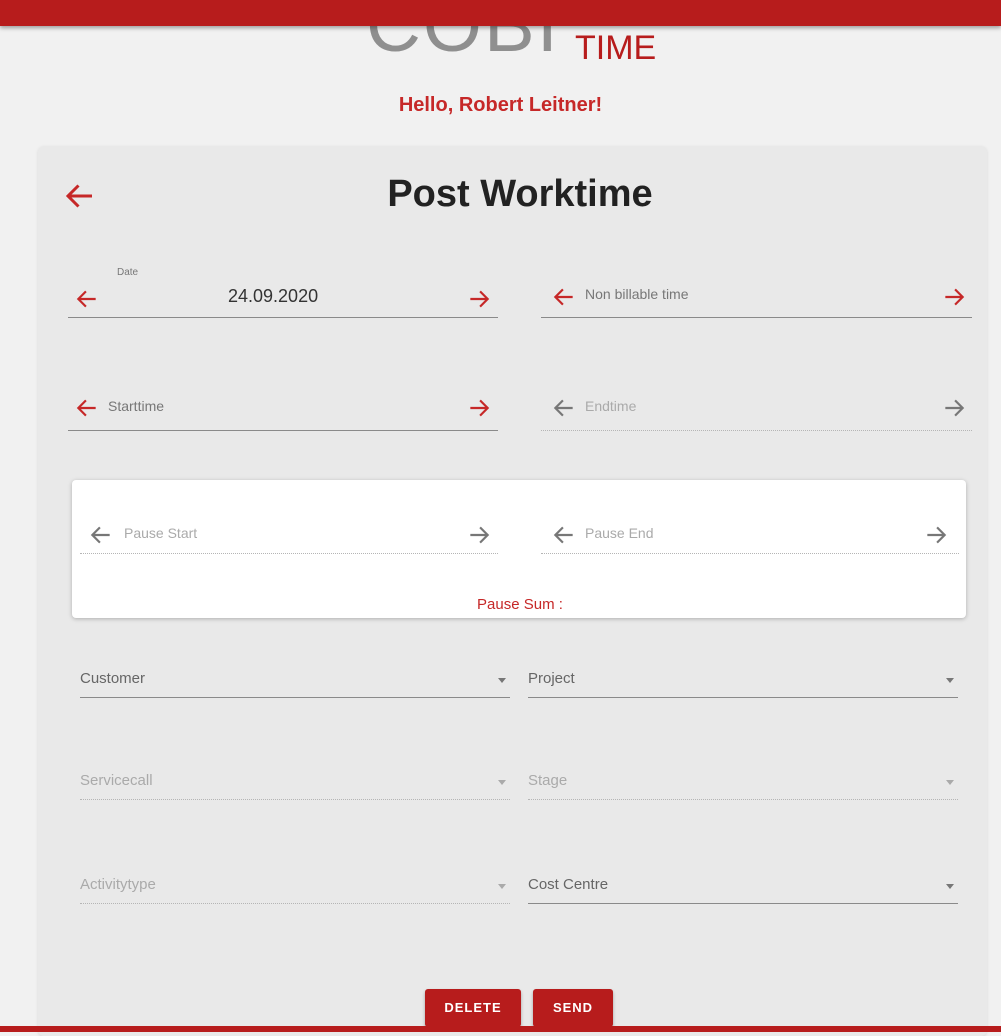 Image resolution: width=1001 pixels, height=1036 pixels. Describe the element at coordinates (295, 782) in the screenshot. I see `servicecall-select: Servicecall` at that location.